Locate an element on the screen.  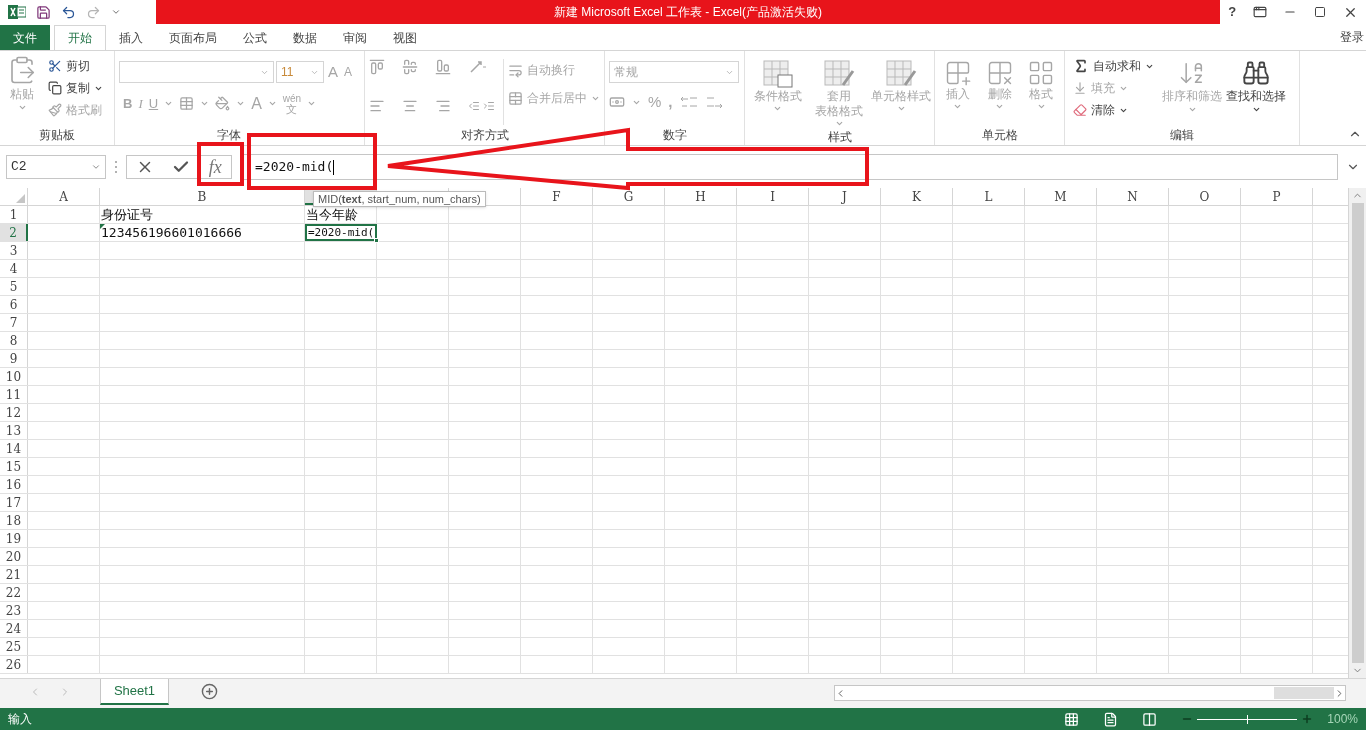
name-box: C2 is located at coordinates (56, 167).